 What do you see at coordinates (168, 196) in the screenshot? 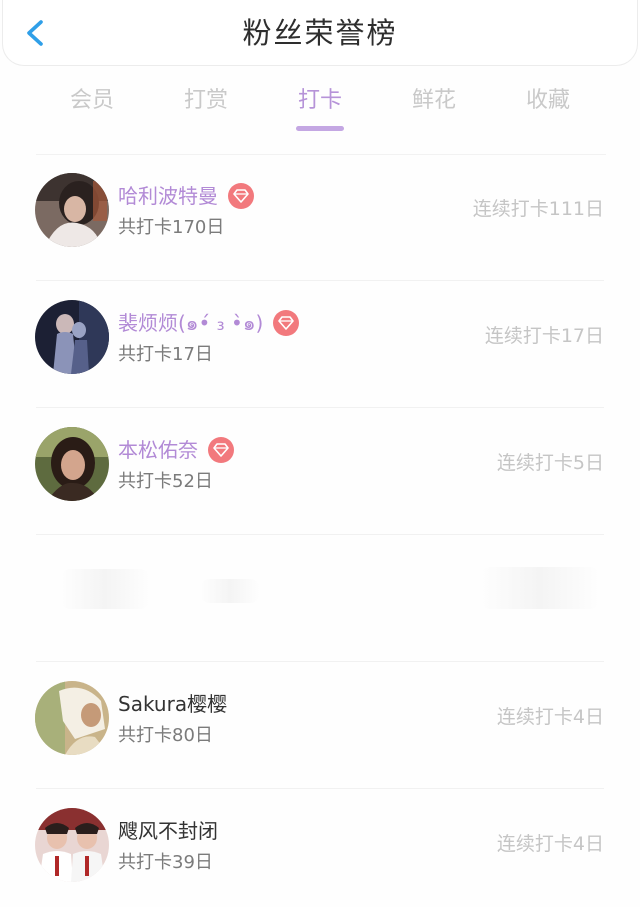
I see `fan-name: 哈利波特曼` at bounding box center [168, 196].